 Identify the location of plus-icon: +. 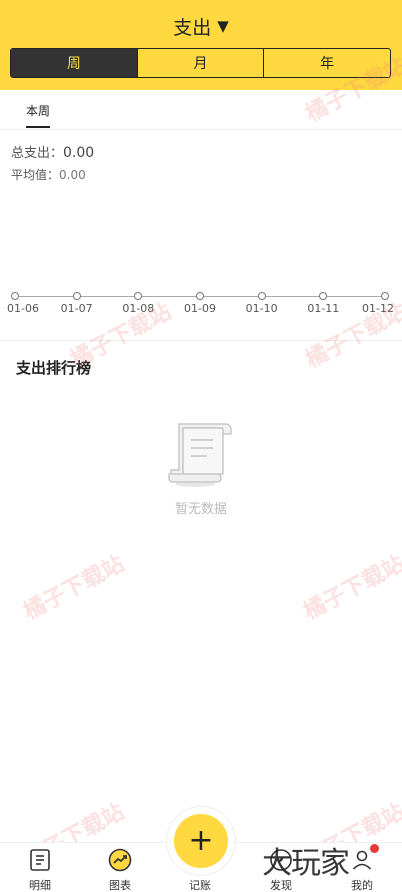
(201, 840).